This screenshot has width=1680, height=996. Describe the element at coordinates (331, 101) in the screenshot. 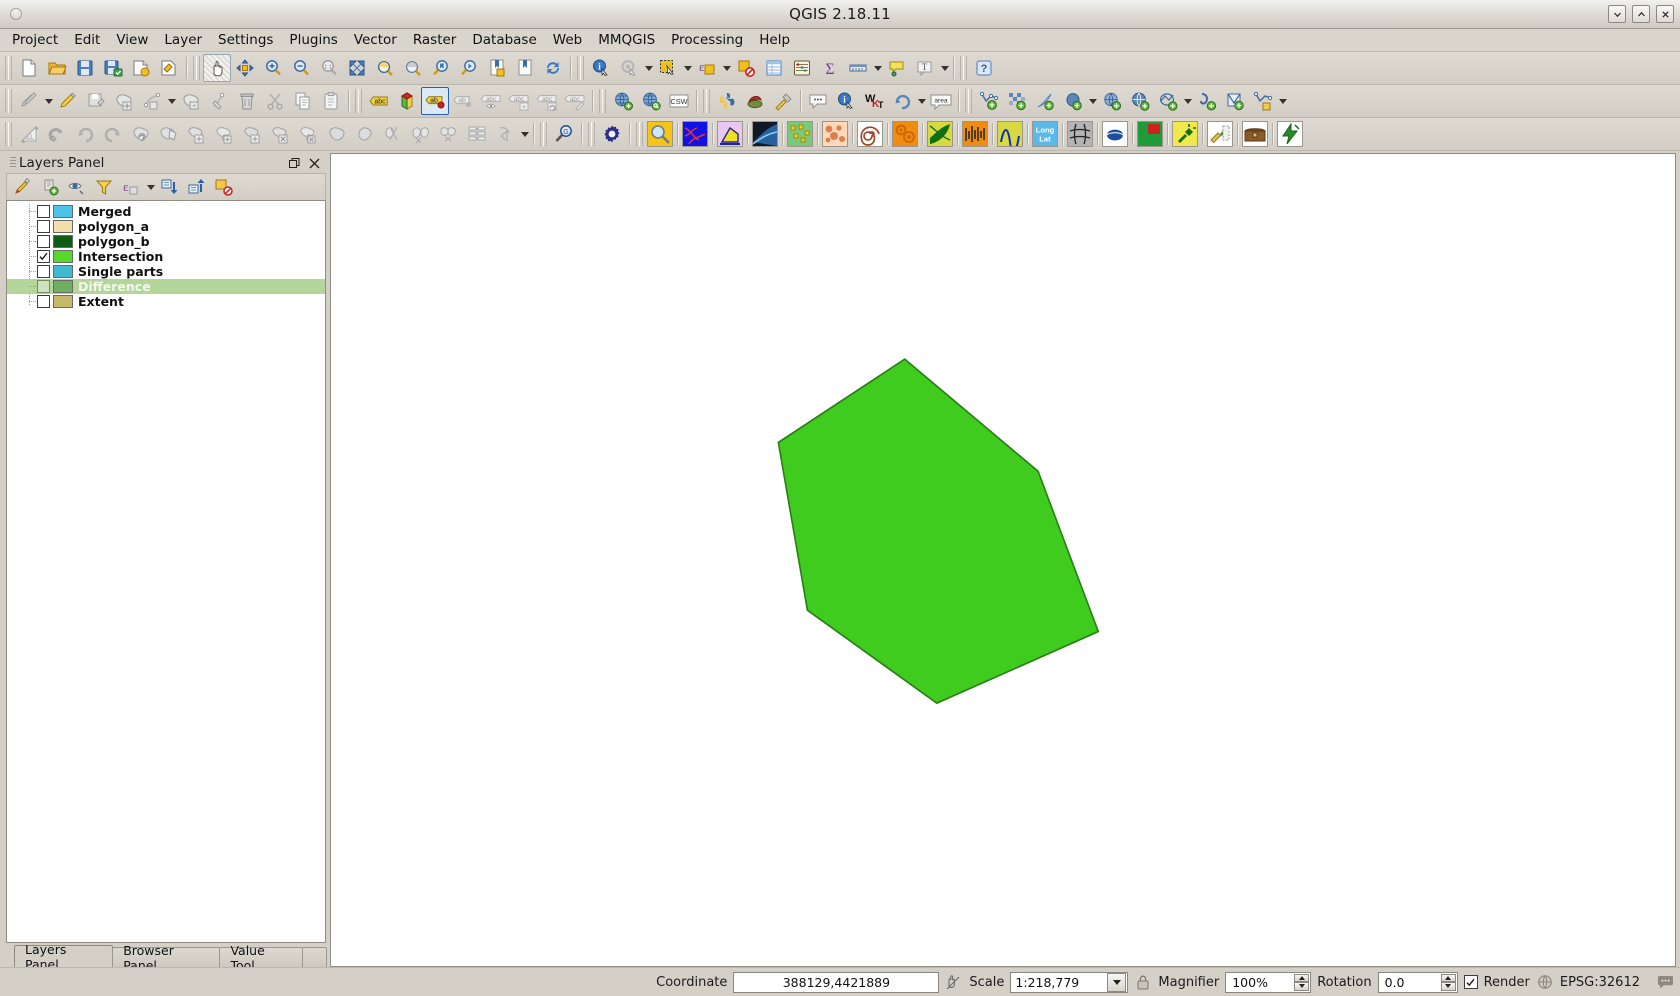

I see `paste-features-icon` at that location.